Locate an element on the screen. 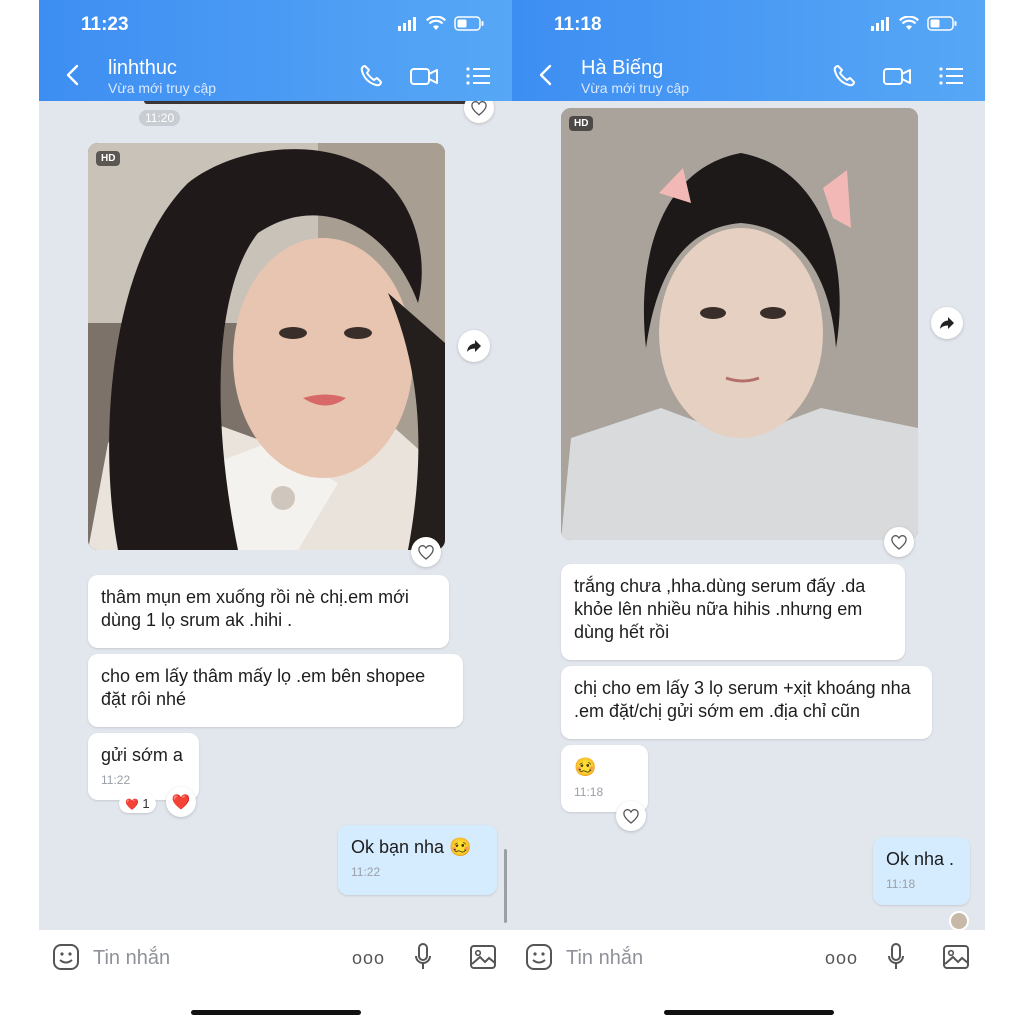 Image resolution: width=1024 pixels, height=1024 pixels. previous-photo-edge is located at coordinates (306, 102).